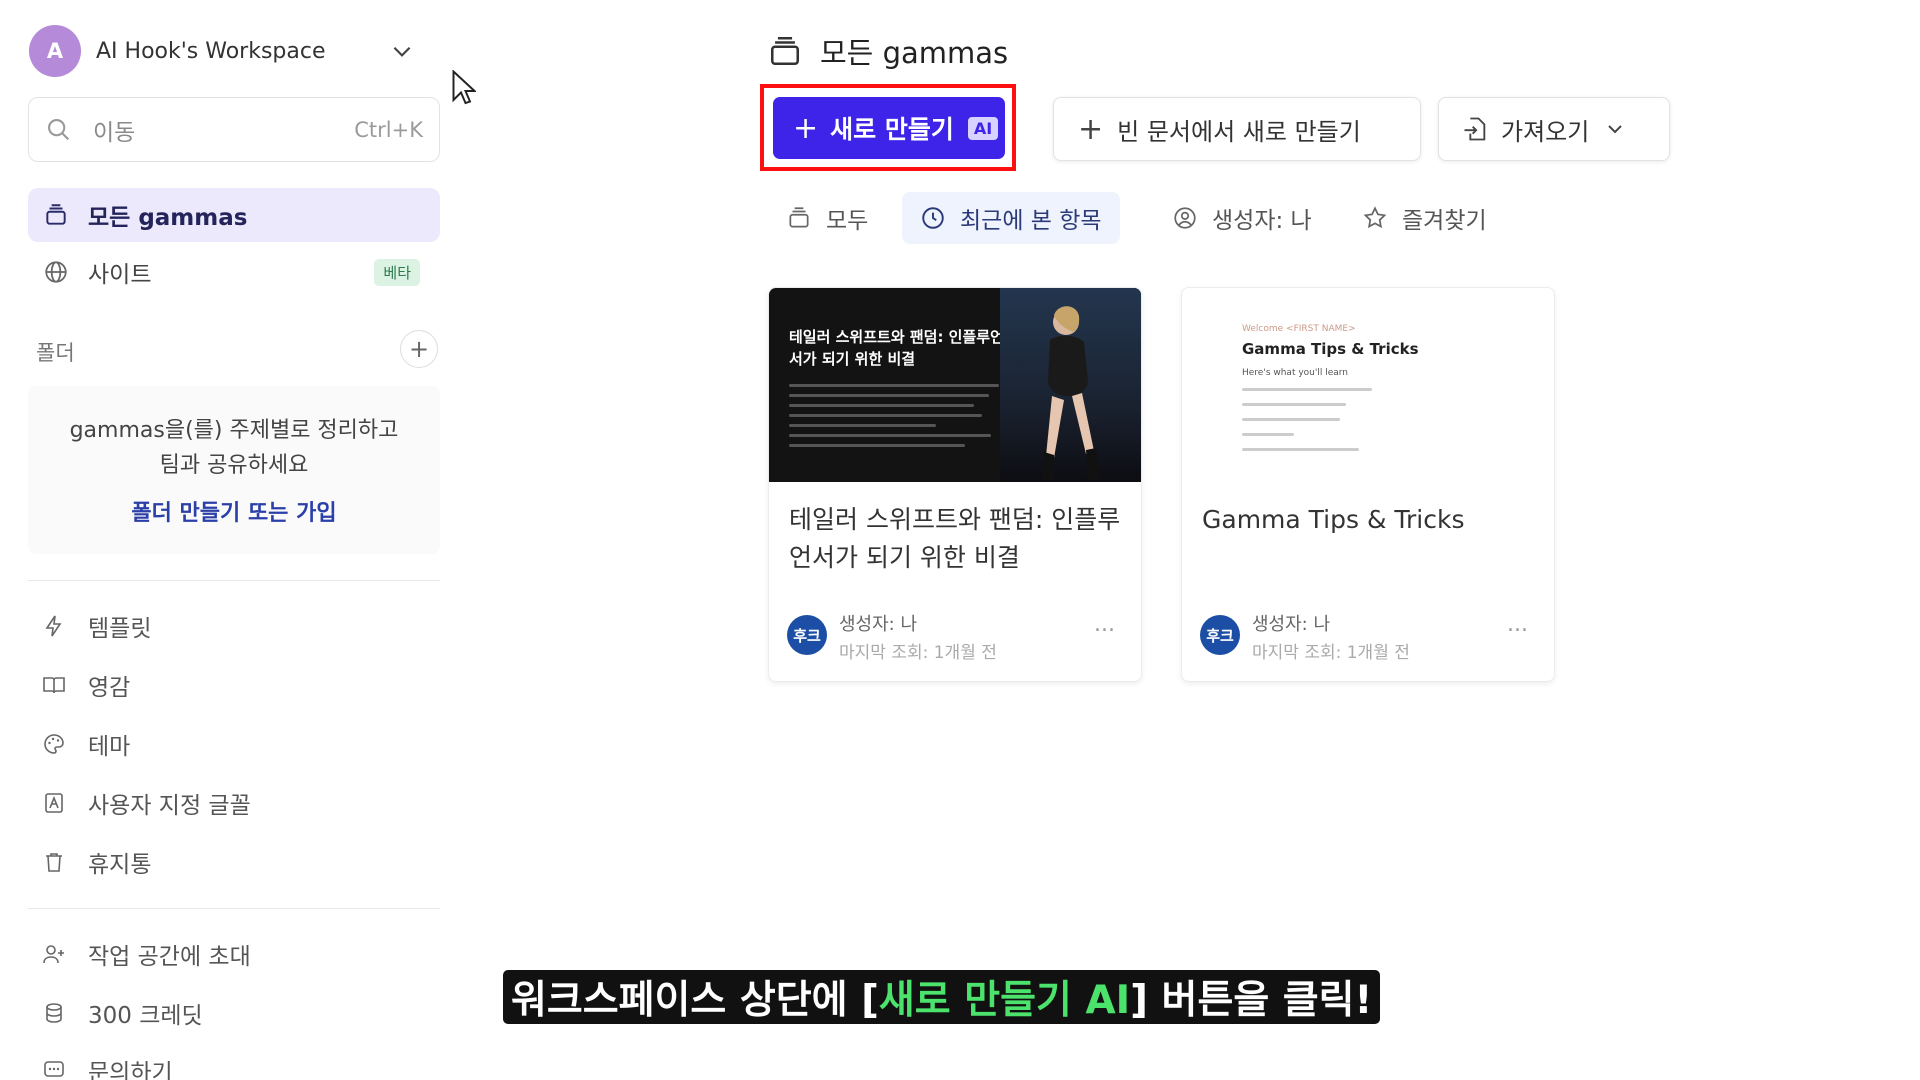 This screenshot has height=1080, width=1920. I want to click on performer-silhouette-icon, so click(1071, 393).